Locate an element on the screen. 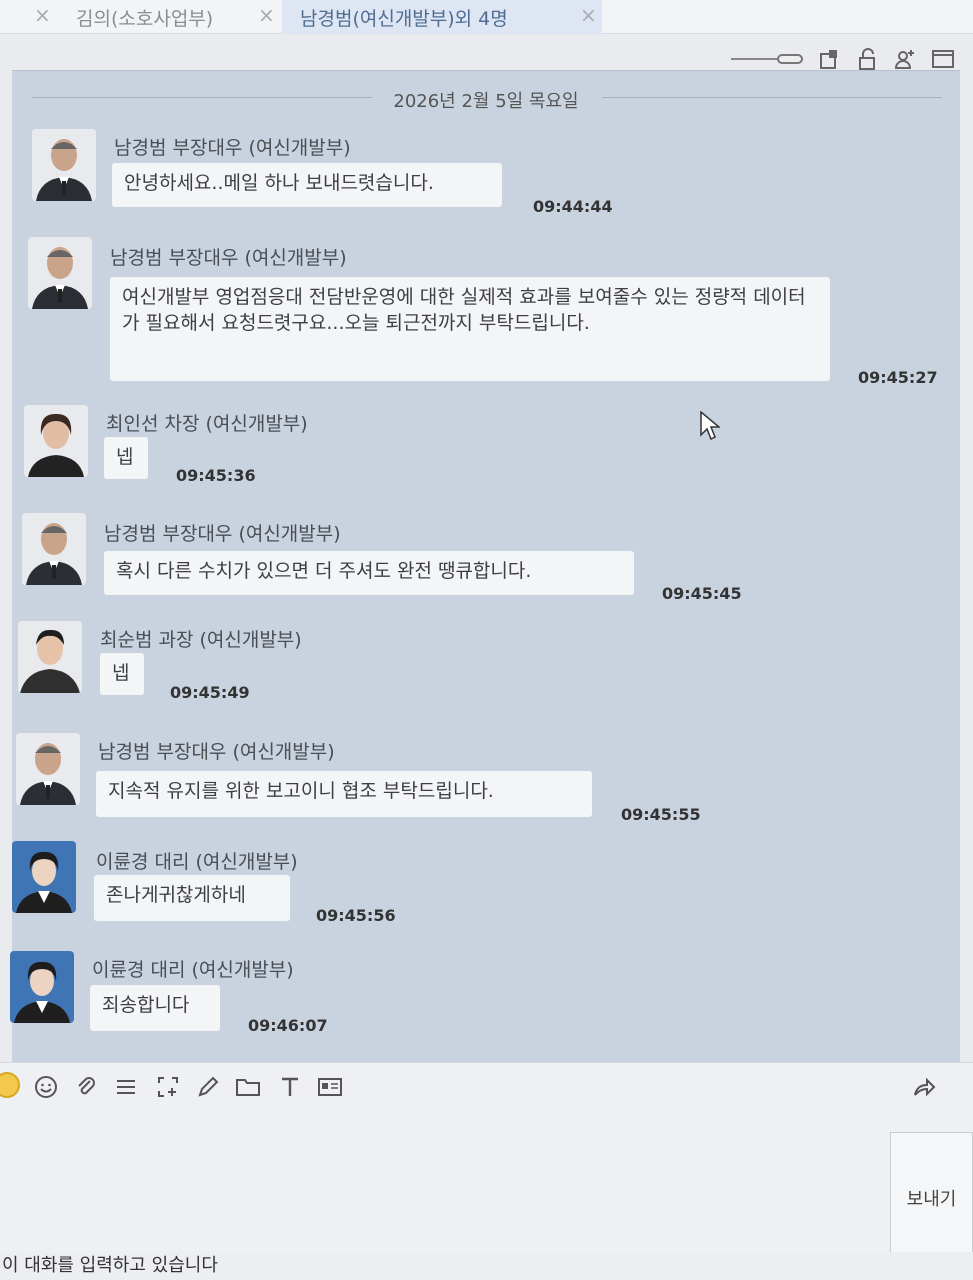  card-icon is located at coordinates (330, 1087).